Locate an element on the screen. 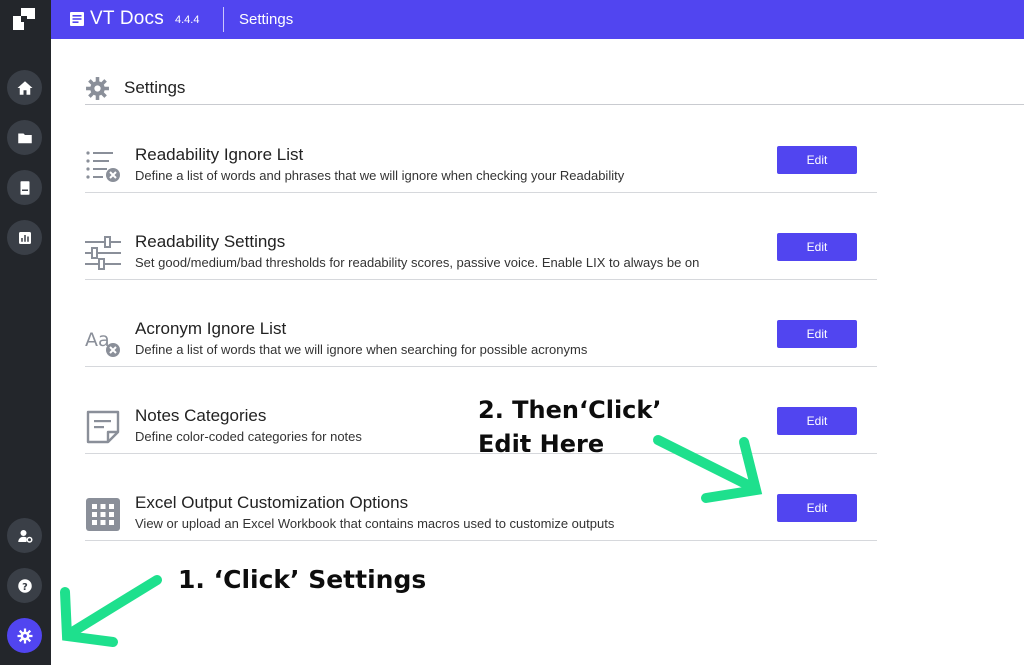 Image resolution: width=1024 pixels, height=665 pixels. annotation-step-2-line-2: Edit Here is located at coordinates (541, 444).